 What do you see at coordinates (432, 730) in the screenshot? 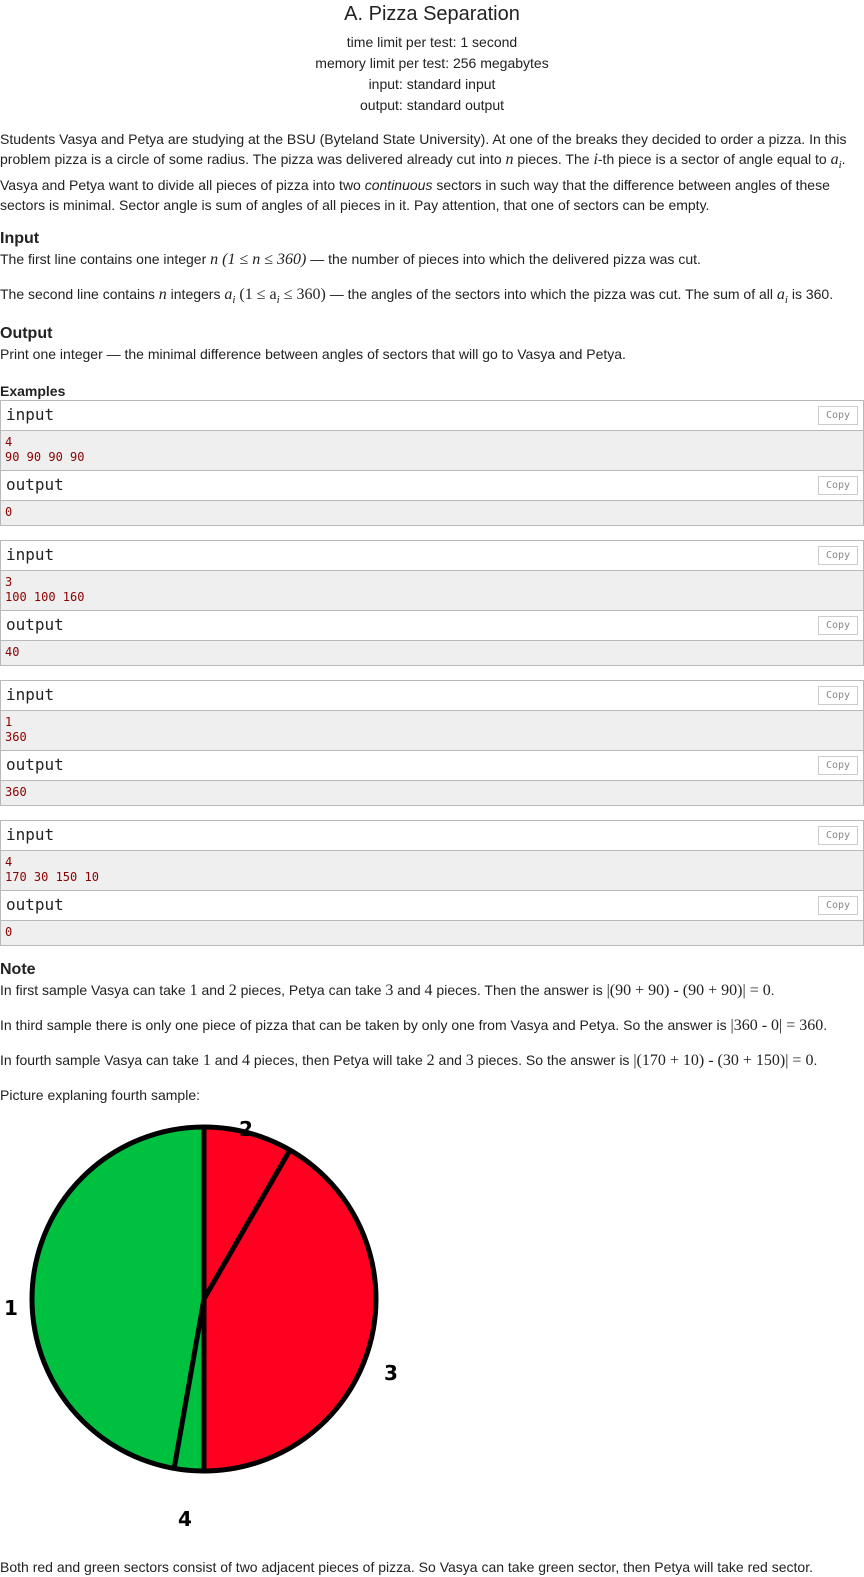
I see `sample-input-body: 1 360` at bounding box center [432, 730].